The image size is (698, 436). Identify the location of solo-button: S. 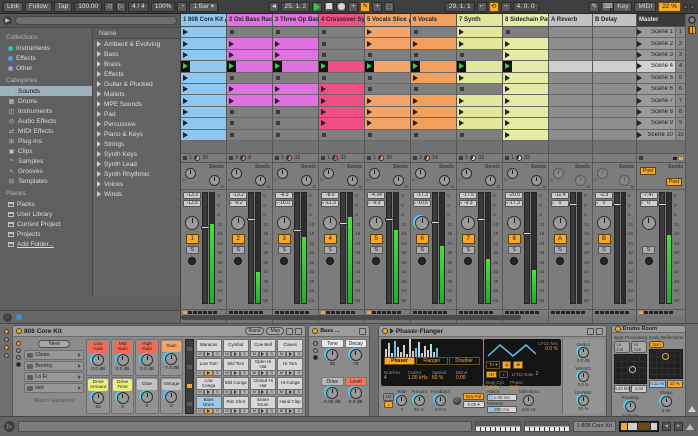
(422, 250).